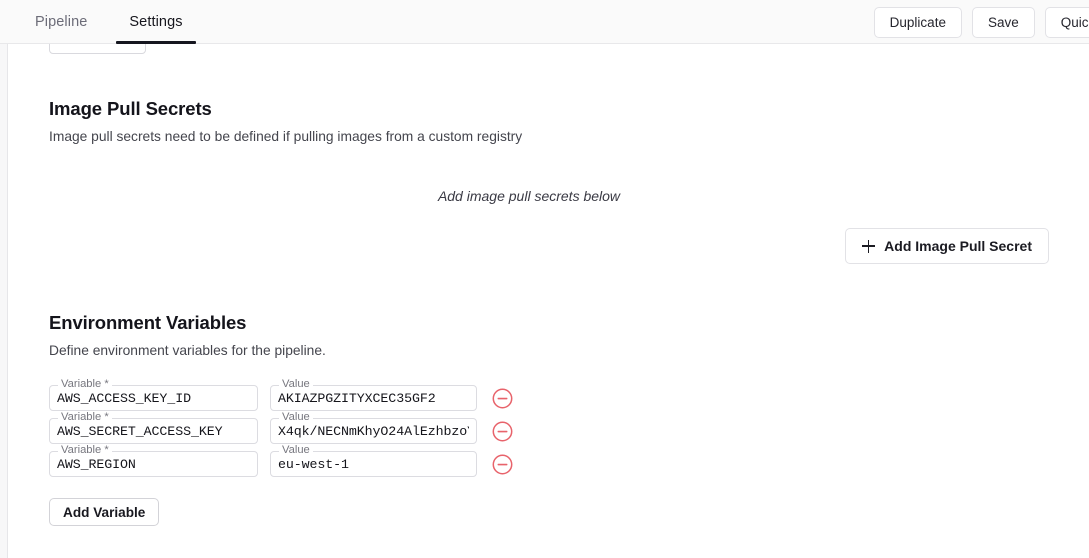 The image size is (1089, 558). I want to click on duplicate-button: Duplicate, so click(917, 22).